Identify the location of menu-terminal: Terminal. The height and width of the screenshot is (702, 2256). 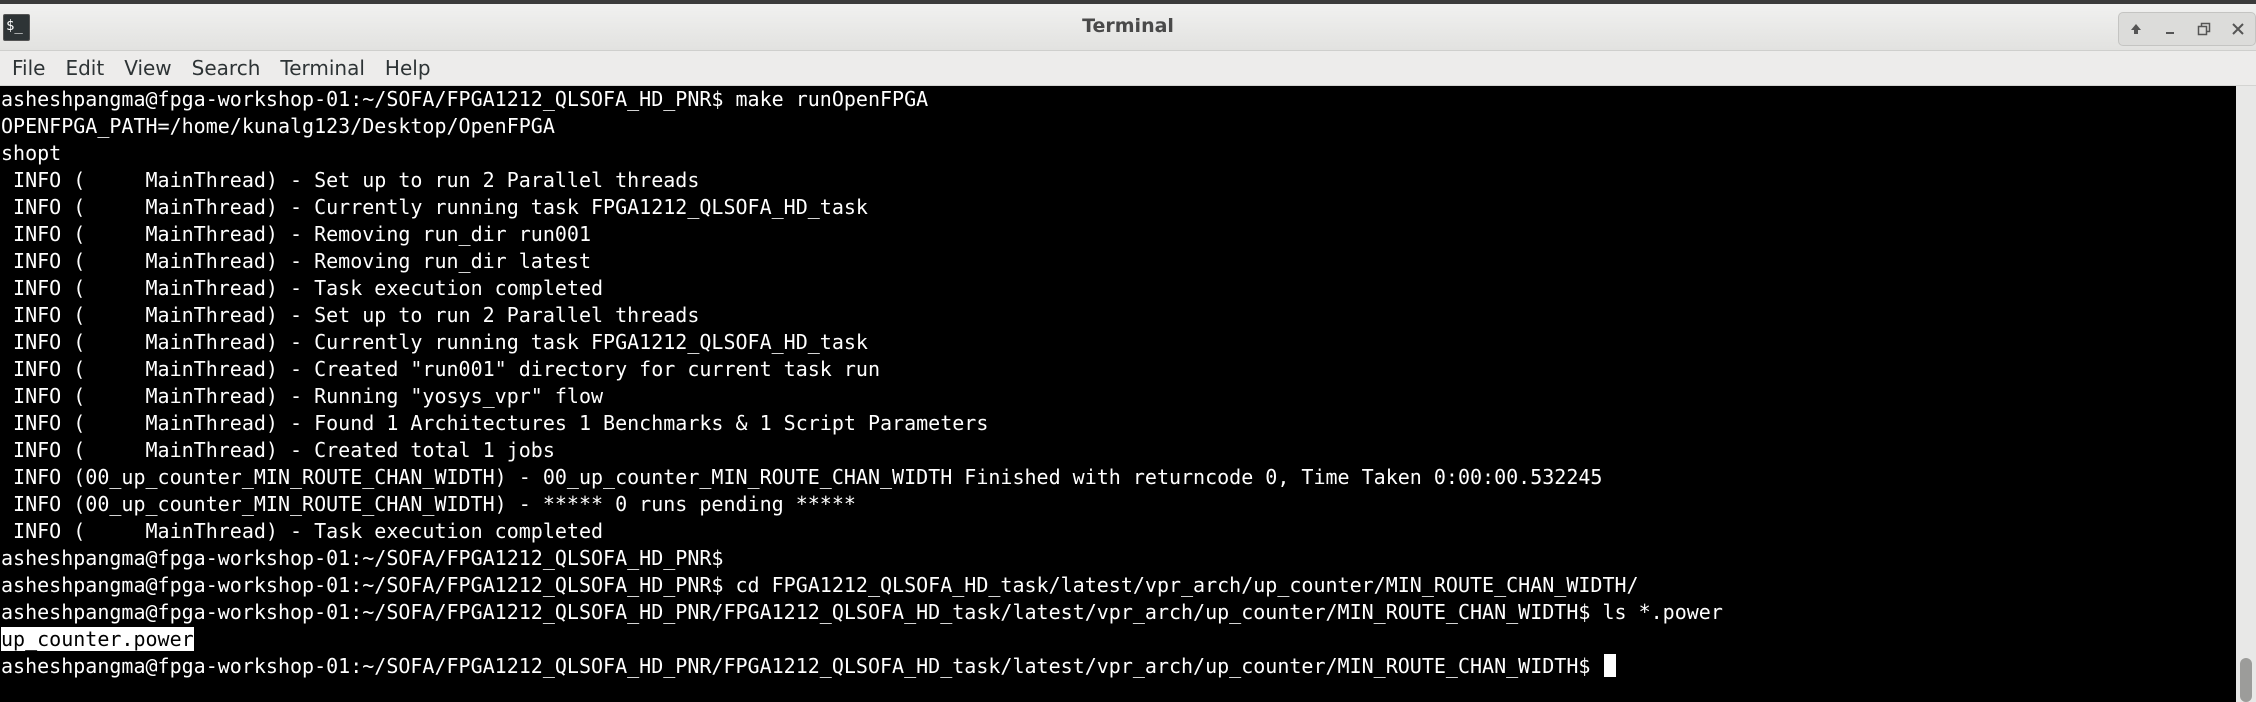
(322, 68).